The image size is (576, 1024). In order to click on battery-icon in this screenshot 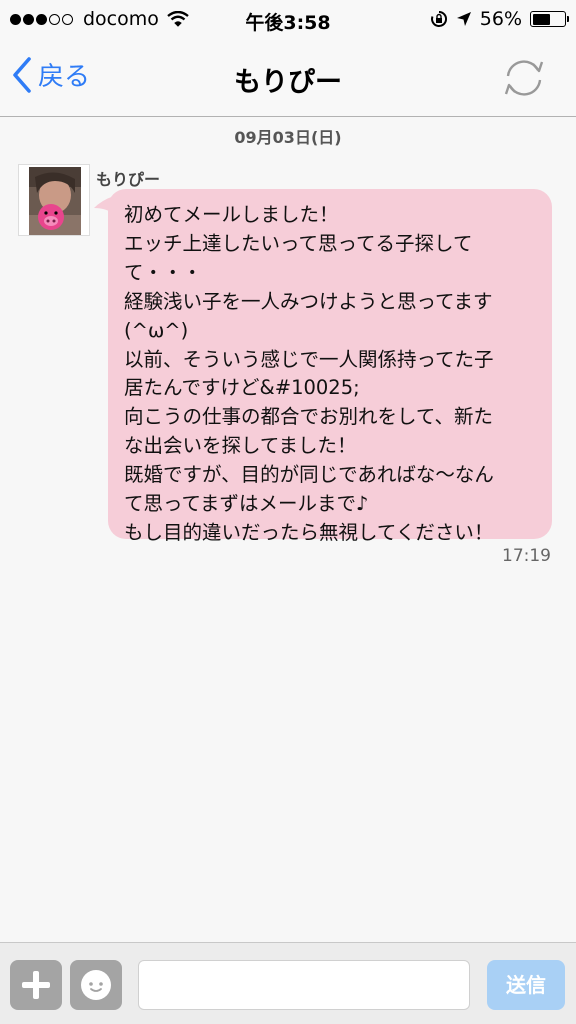, I will do `click(549, 19)`.